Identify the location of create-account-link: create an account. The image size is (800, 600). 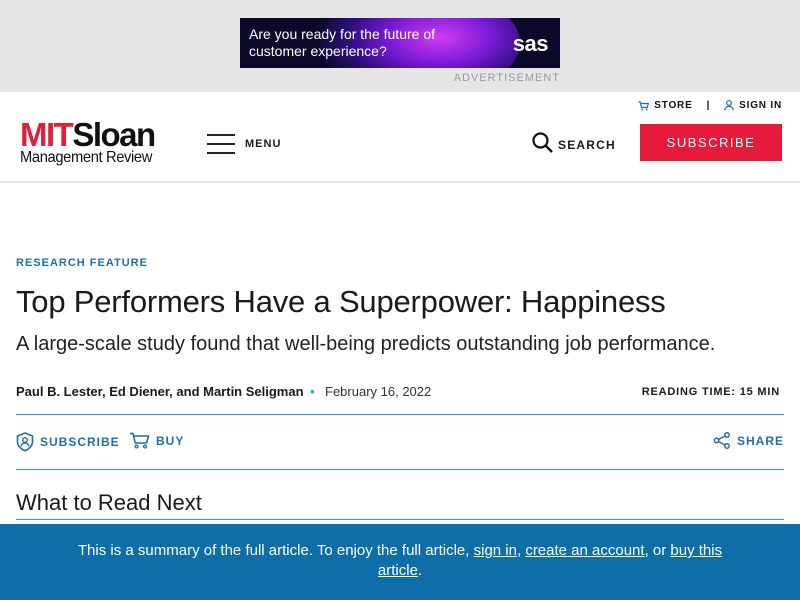
(584, 550).